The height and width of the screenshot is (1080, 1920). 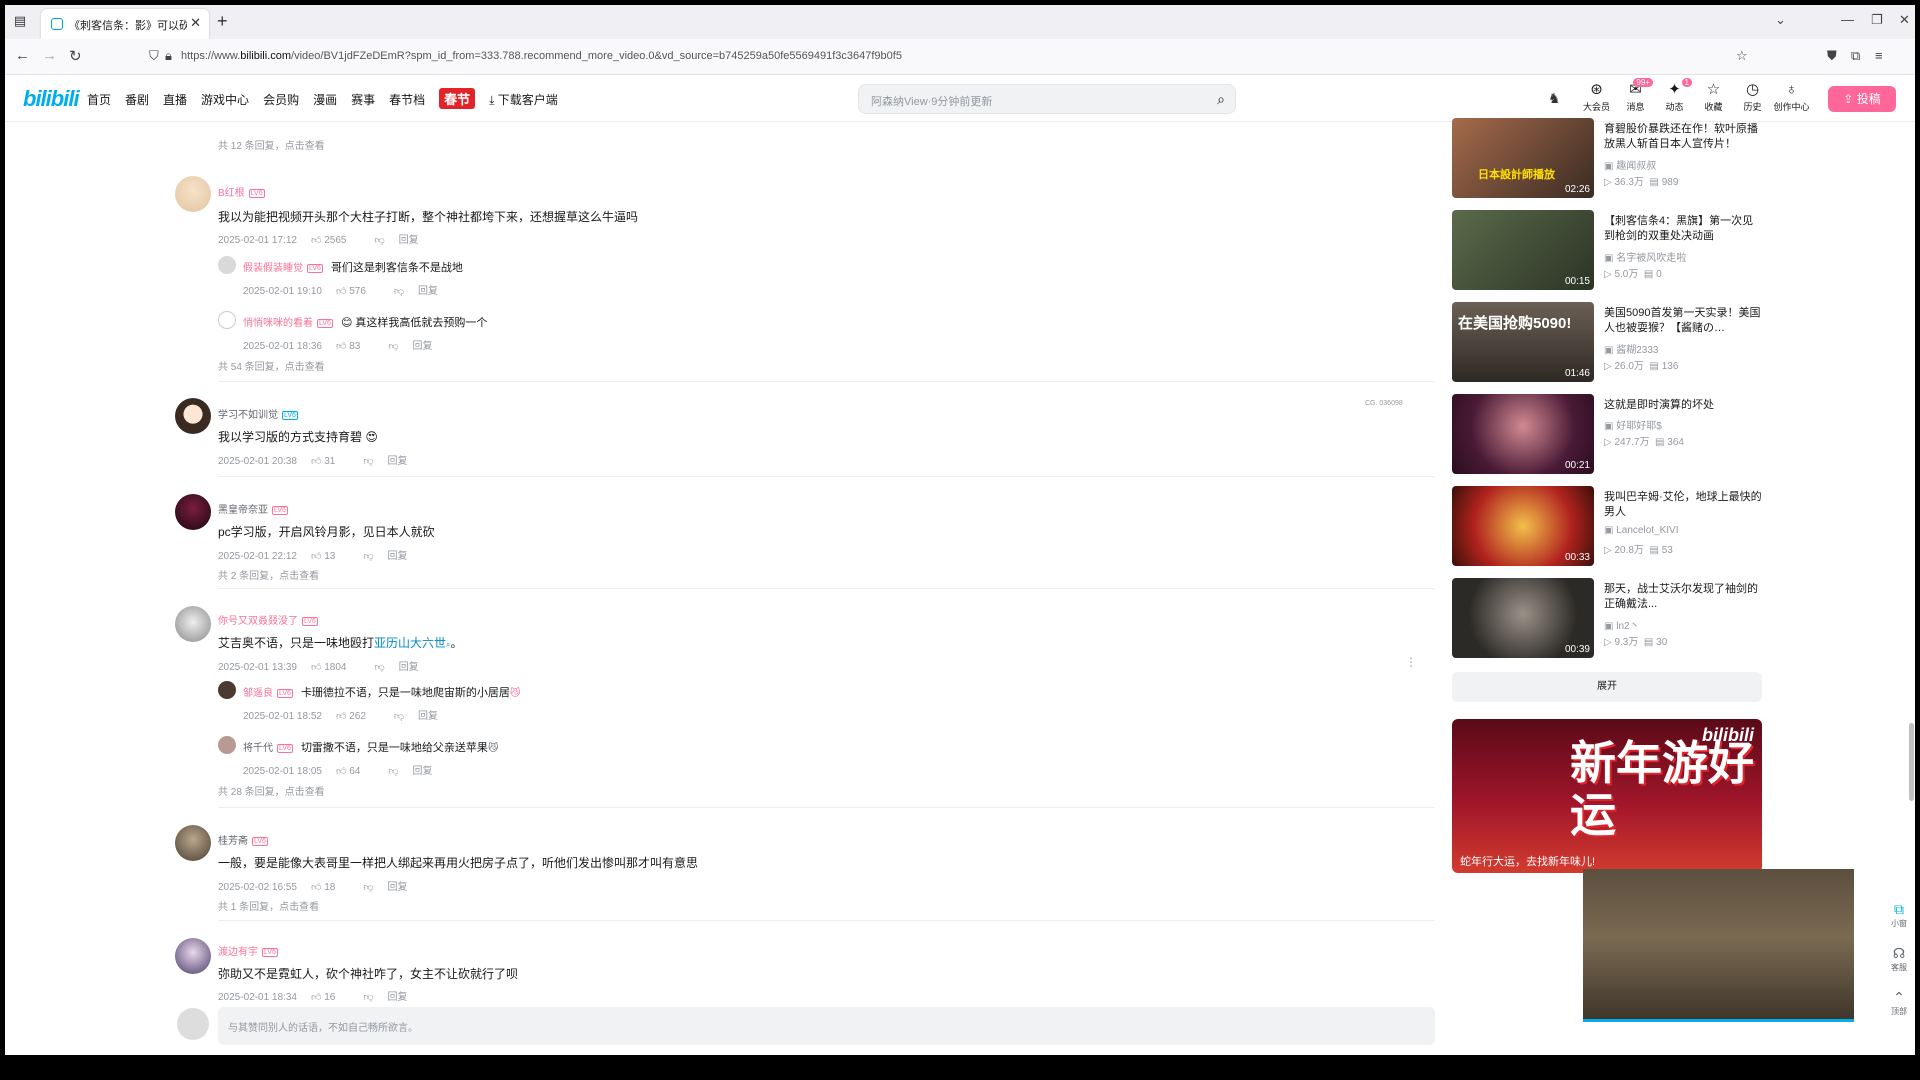 What do you see at coordinates (1047, 99) in the screenshot?
I see `search-bar: 阿森纳View·9分钟前更新 ⌕` at bounding box center [1047, 99].